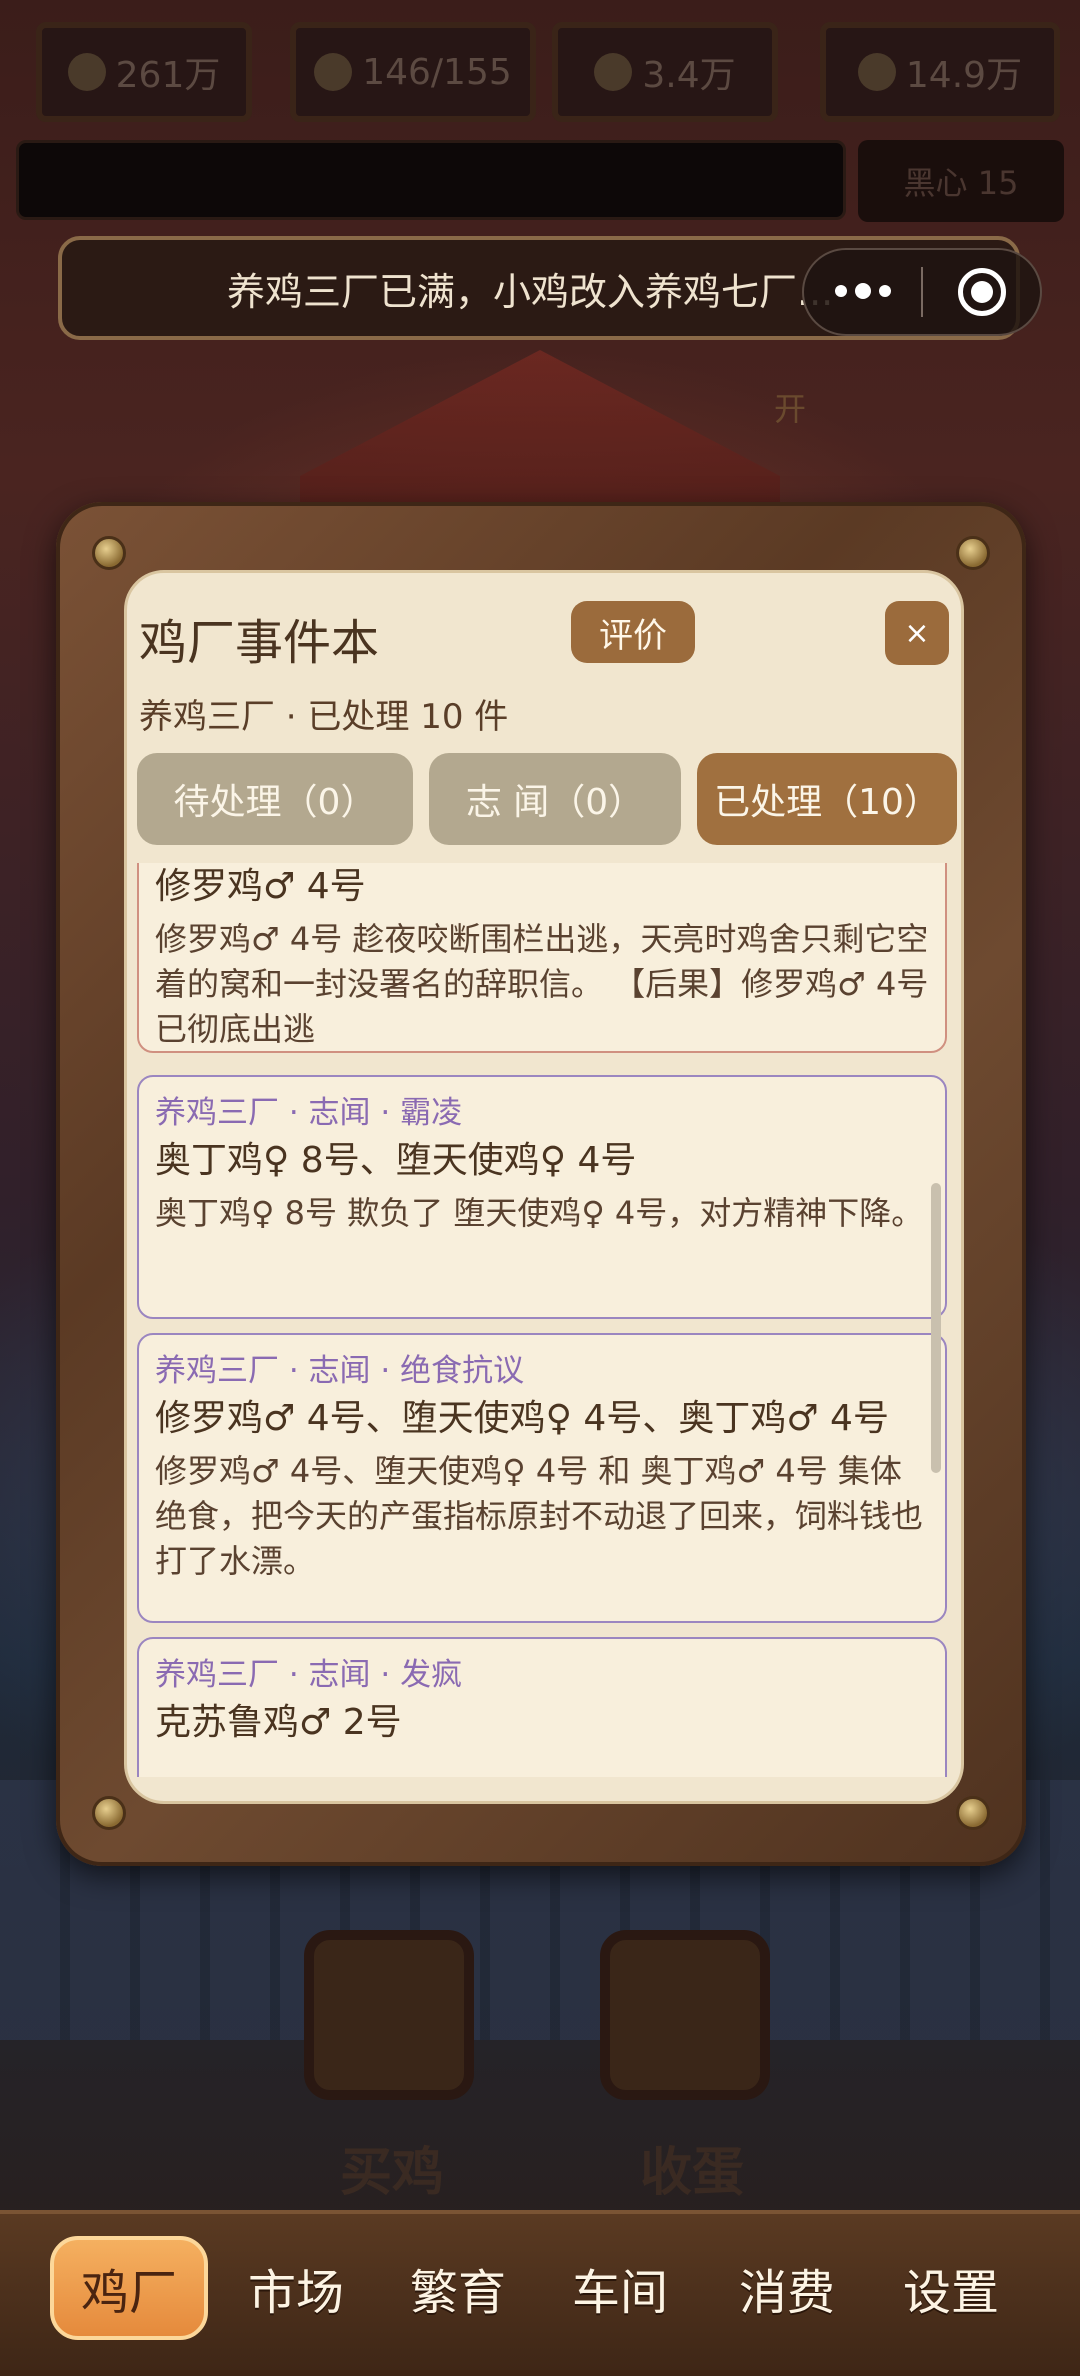  What do you see at coordinates (922, 292) in the screenshot?
I see `miniprogram-capsule` at bounding box center [922, 292].